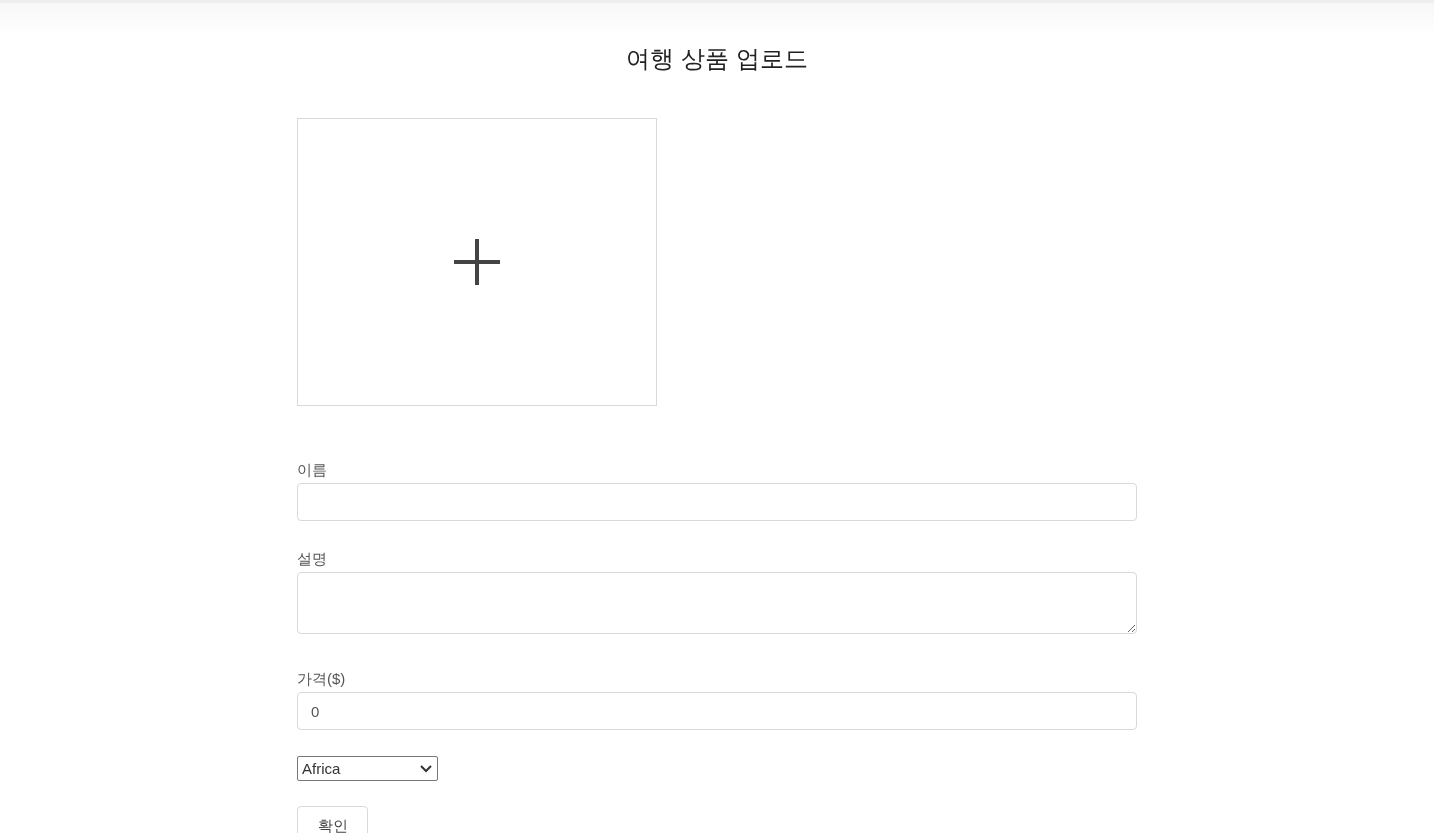 Image resolution: width=1434 pixels, height=833 pixels. What do you see at coordinates (717, 603) in the screenshot?
I see `description-field` at bounding box center [717, 603].